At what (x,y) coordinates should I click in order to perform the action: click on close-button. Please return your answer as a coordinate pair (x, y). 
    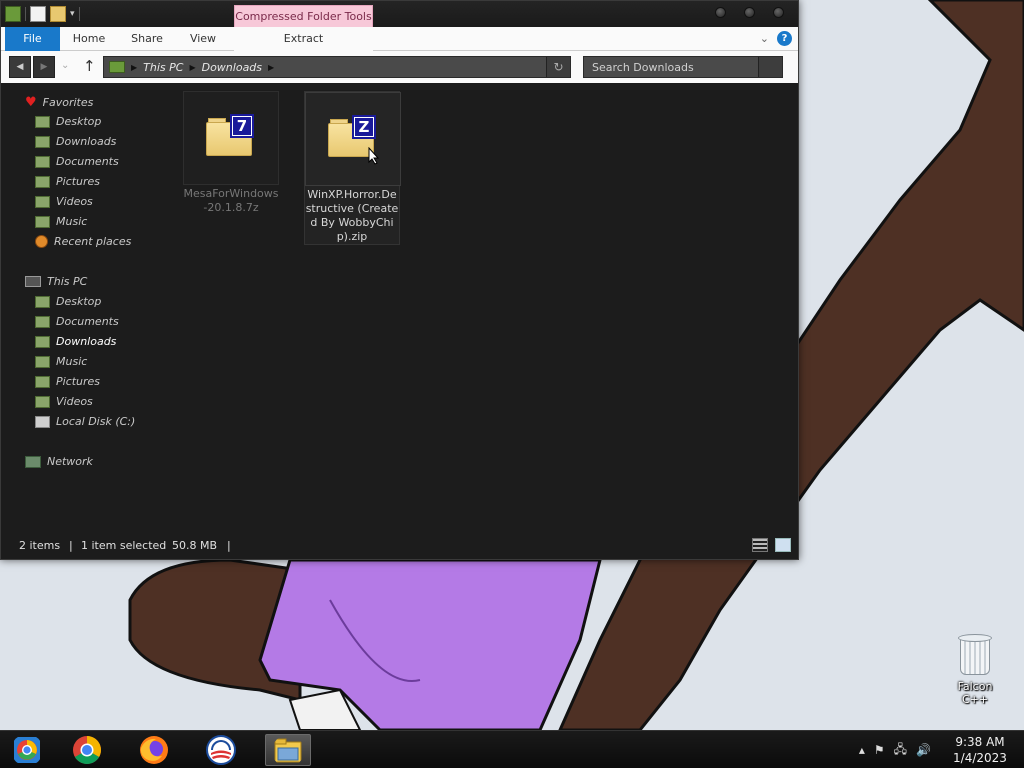
    Looking at the image, I should click on (778, 12).